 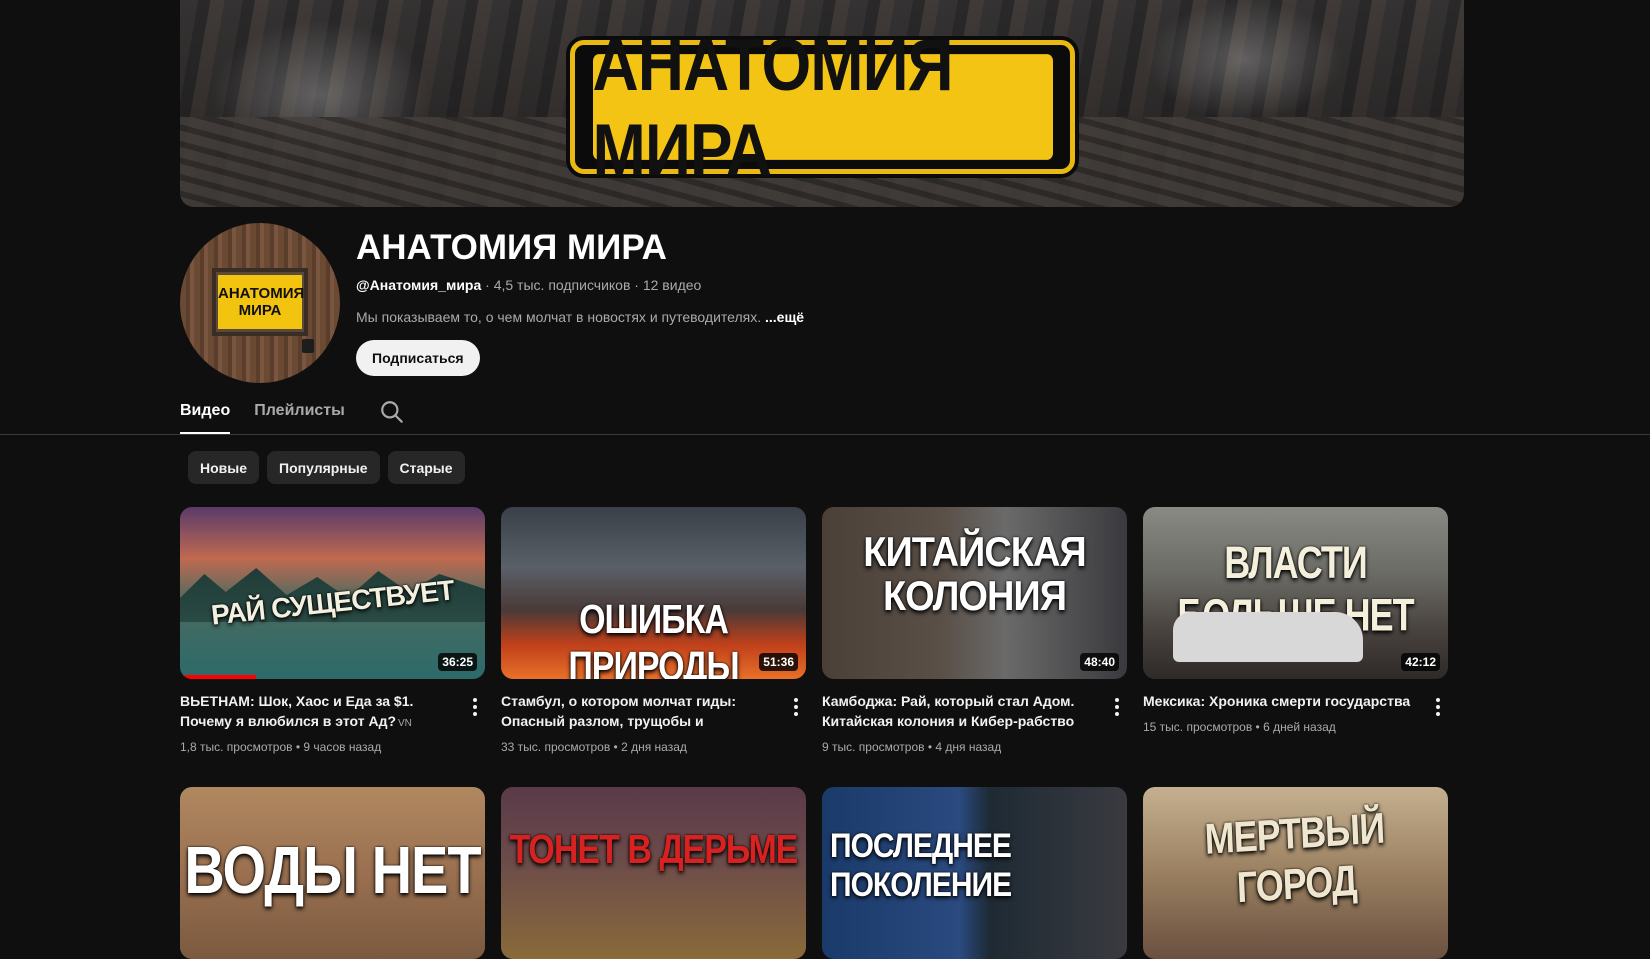 I want to click on tab-playlists: Плейлисты, so click(x=299, y=406).